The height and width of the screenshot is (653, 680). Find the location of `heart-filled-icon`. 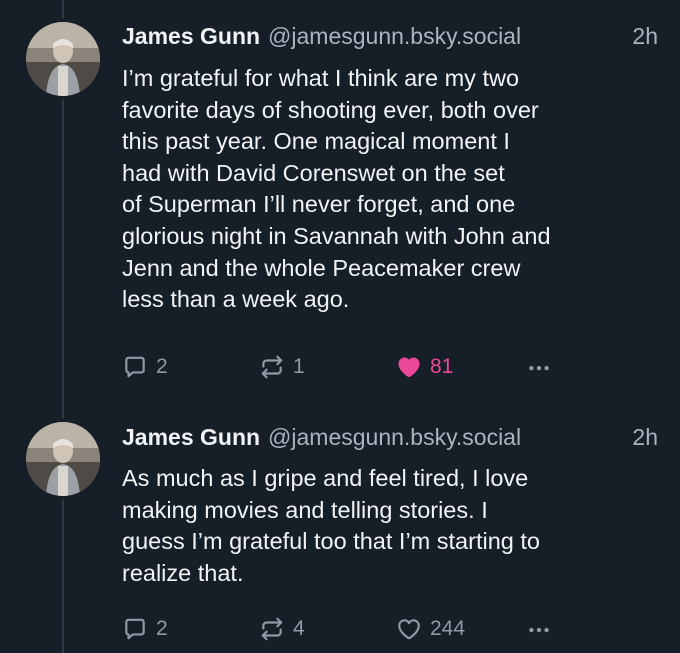

heart-filled-icon is located at coordinates (409, 367).